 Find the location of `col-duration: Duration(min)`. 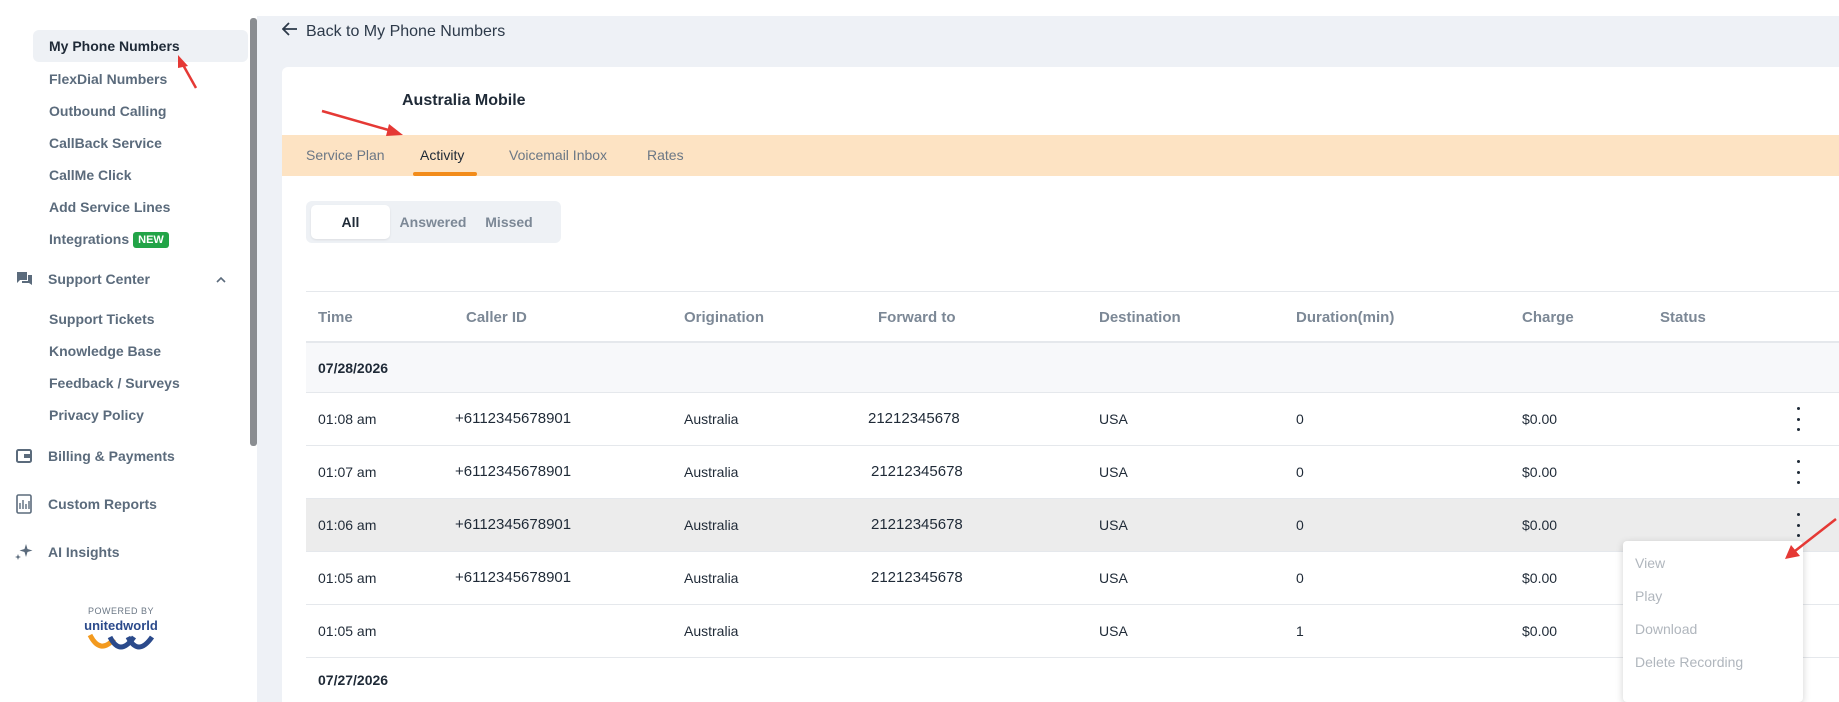

col-duration: Duration(min) is located at coordinates (1345, 317).